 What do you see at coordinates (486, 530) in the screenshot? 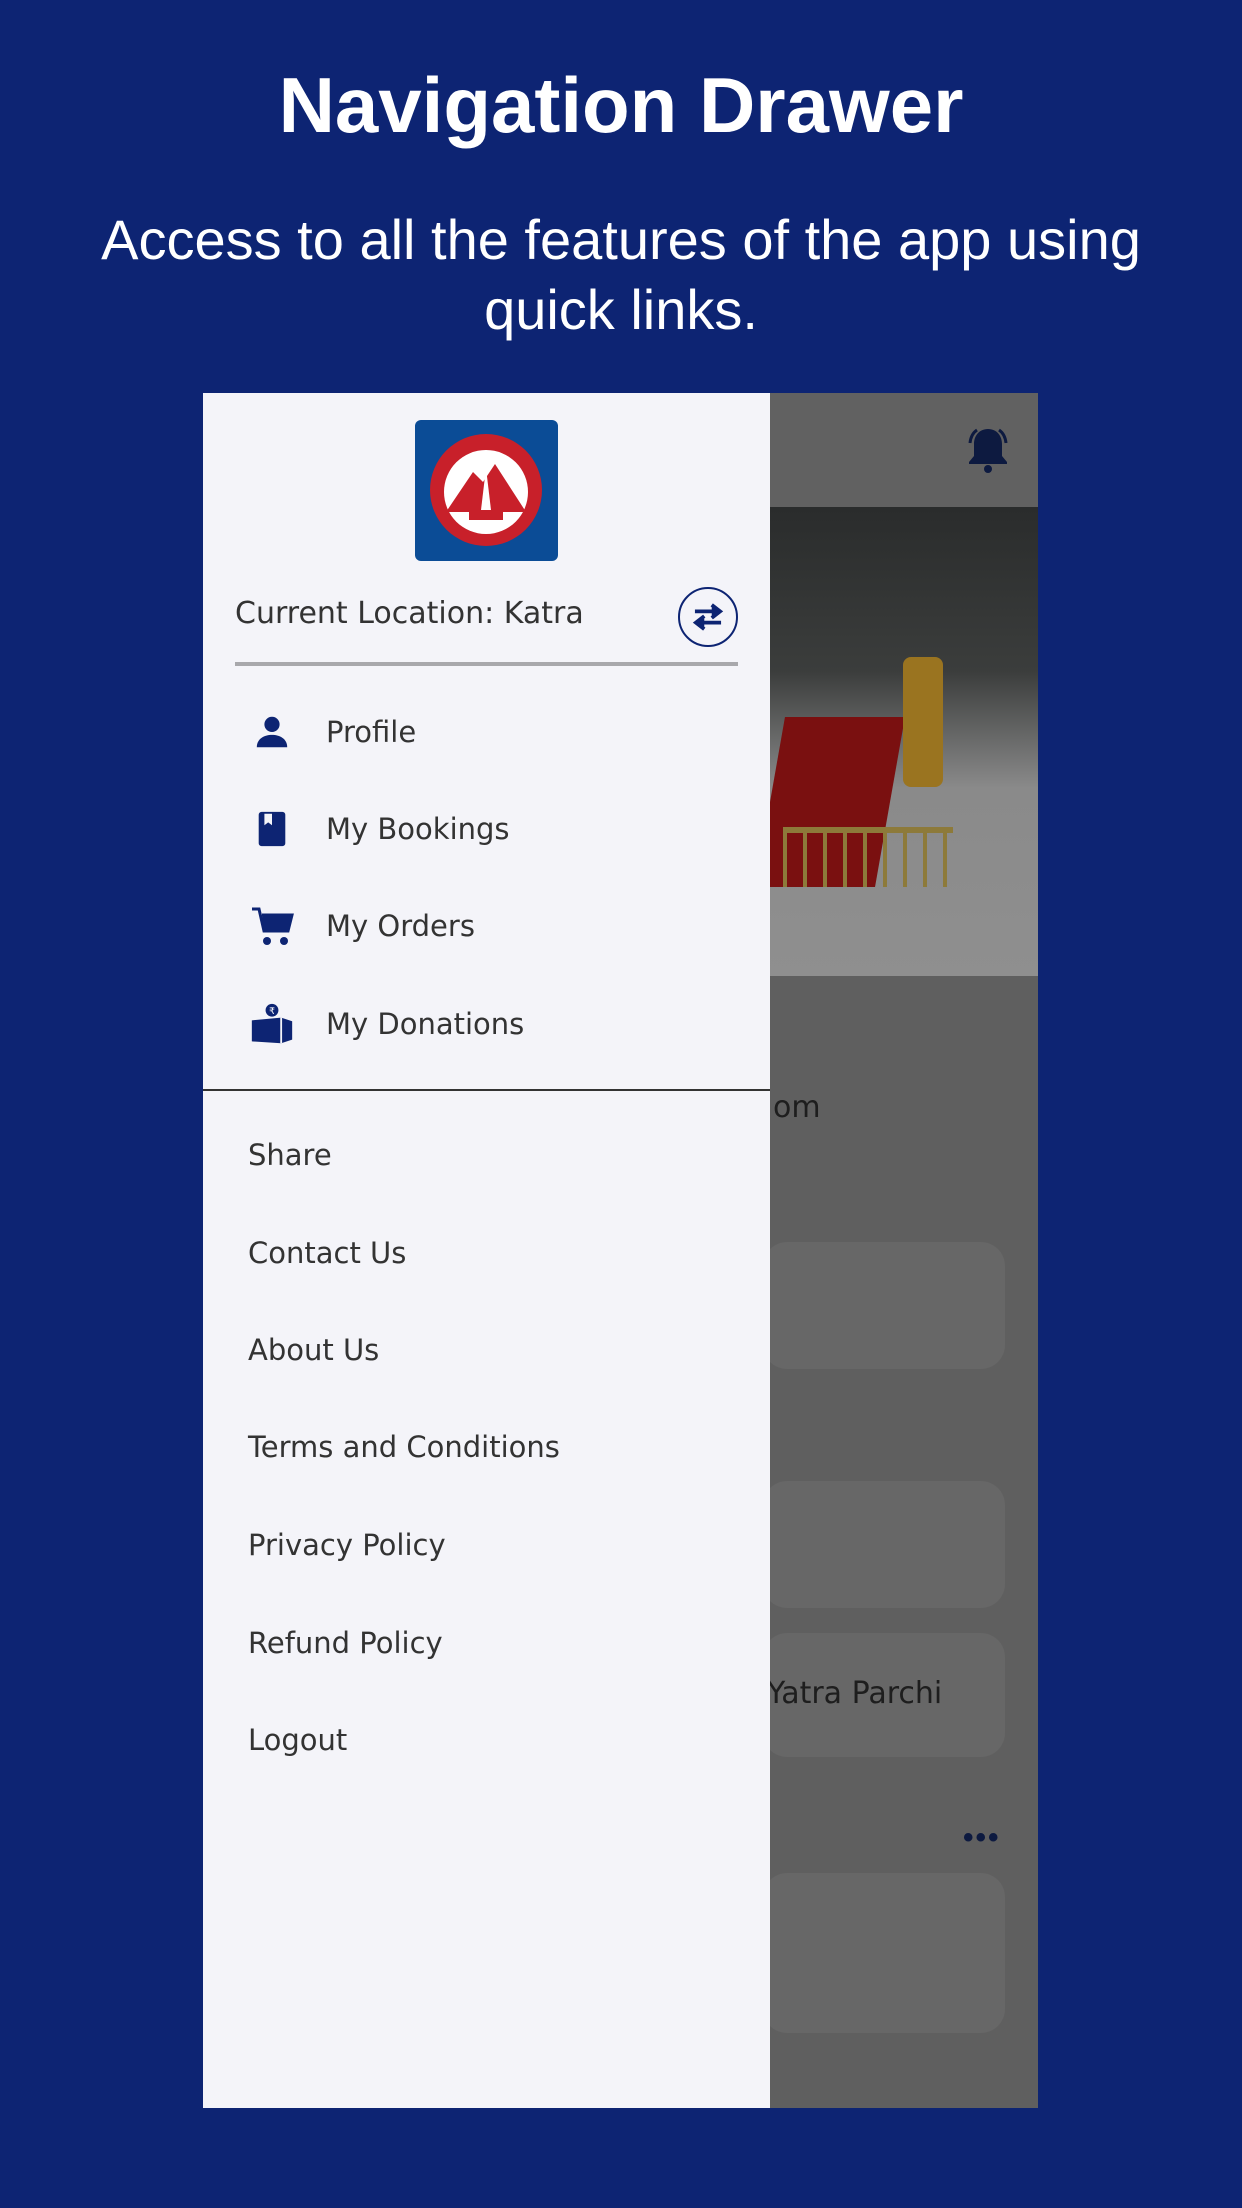
I see `svg-text: KATRA` at bounding box center [486, 530].